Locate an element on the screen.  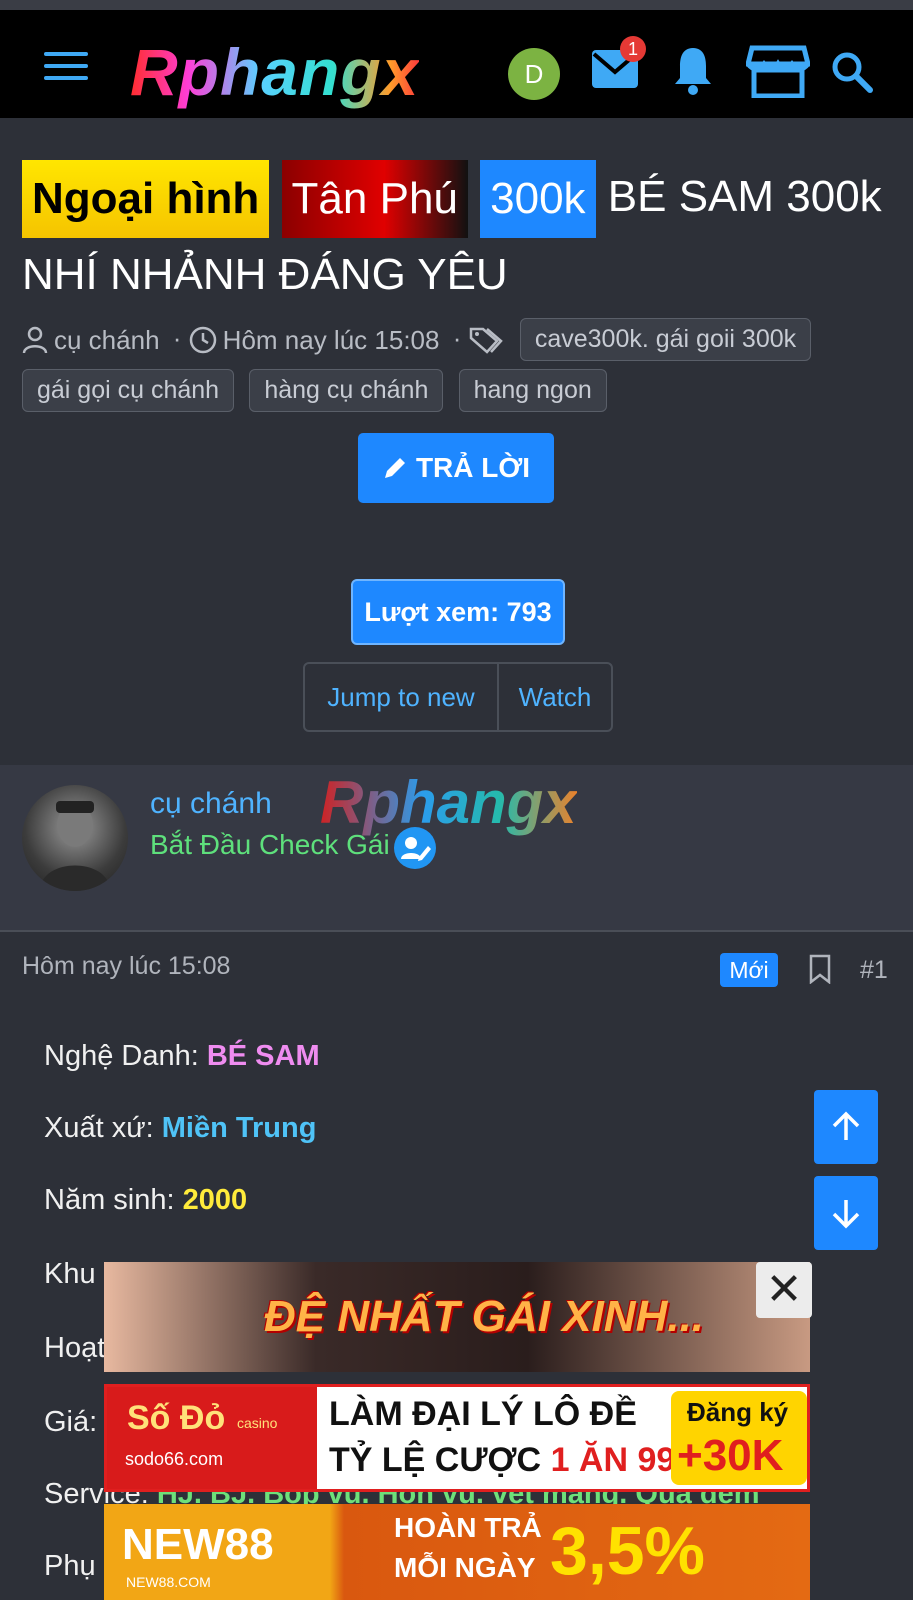
tag-item: hàng cụ chánh is located at coordinates (346, 390).